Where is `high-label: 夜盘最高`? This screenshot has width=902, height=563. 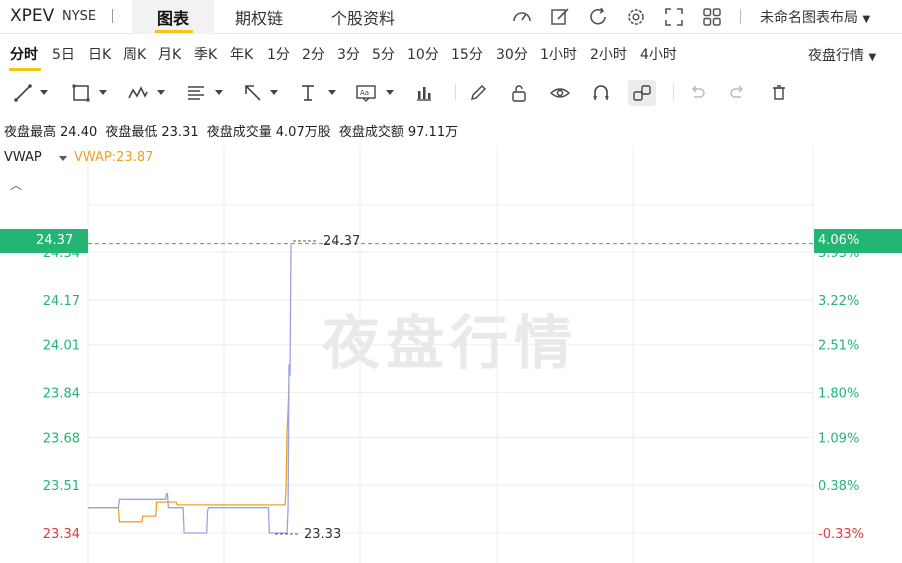 high-label: 夜盘最高 is located at coordinates (30, 132).